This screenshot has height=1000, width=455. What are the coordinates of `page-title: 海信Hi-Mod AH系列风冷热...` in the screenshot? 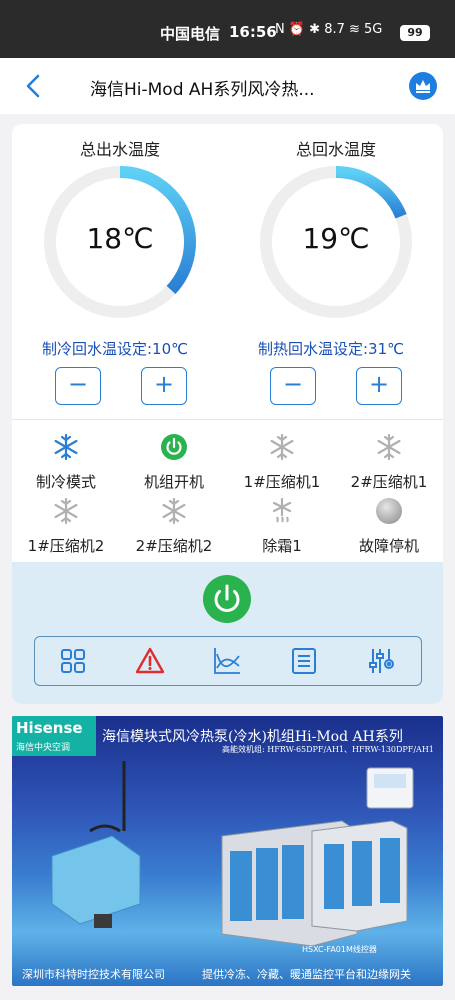 It's located at (202, 90).